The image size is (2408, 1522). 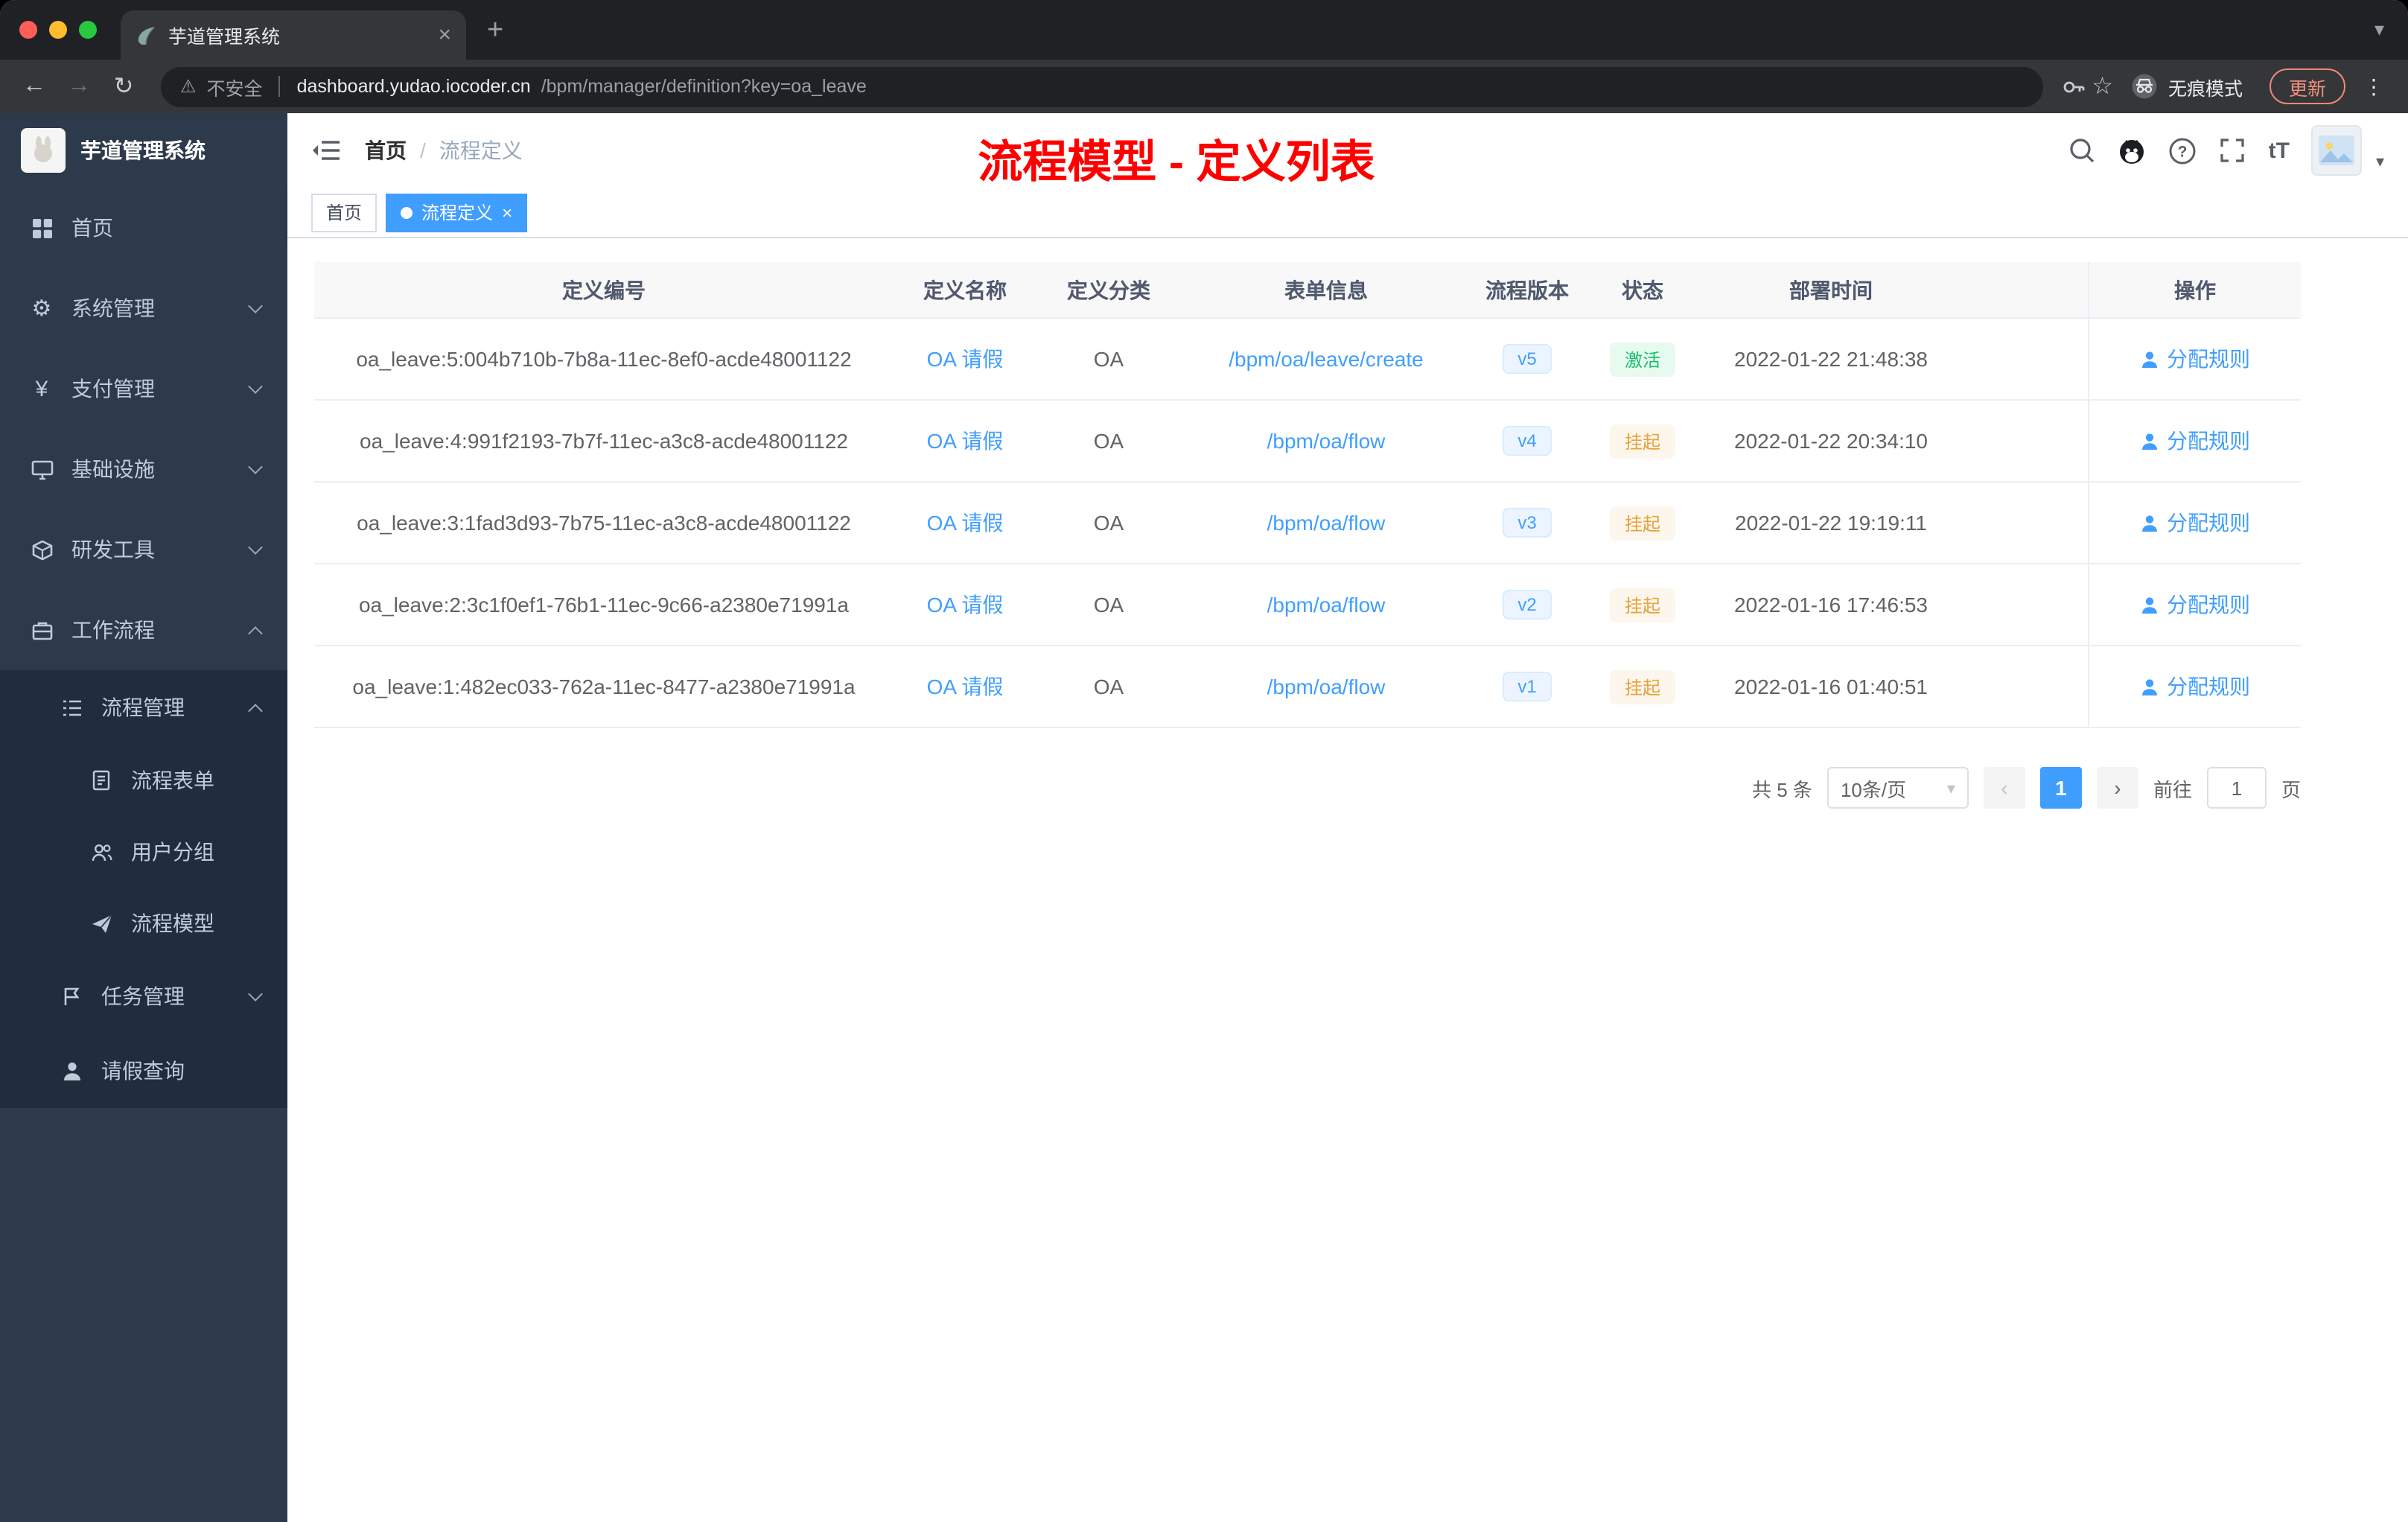 What do you see at coordinates (1527, 441) in the screenshot?
I see `version-badge: v4` at bounding box center [1527, 441].